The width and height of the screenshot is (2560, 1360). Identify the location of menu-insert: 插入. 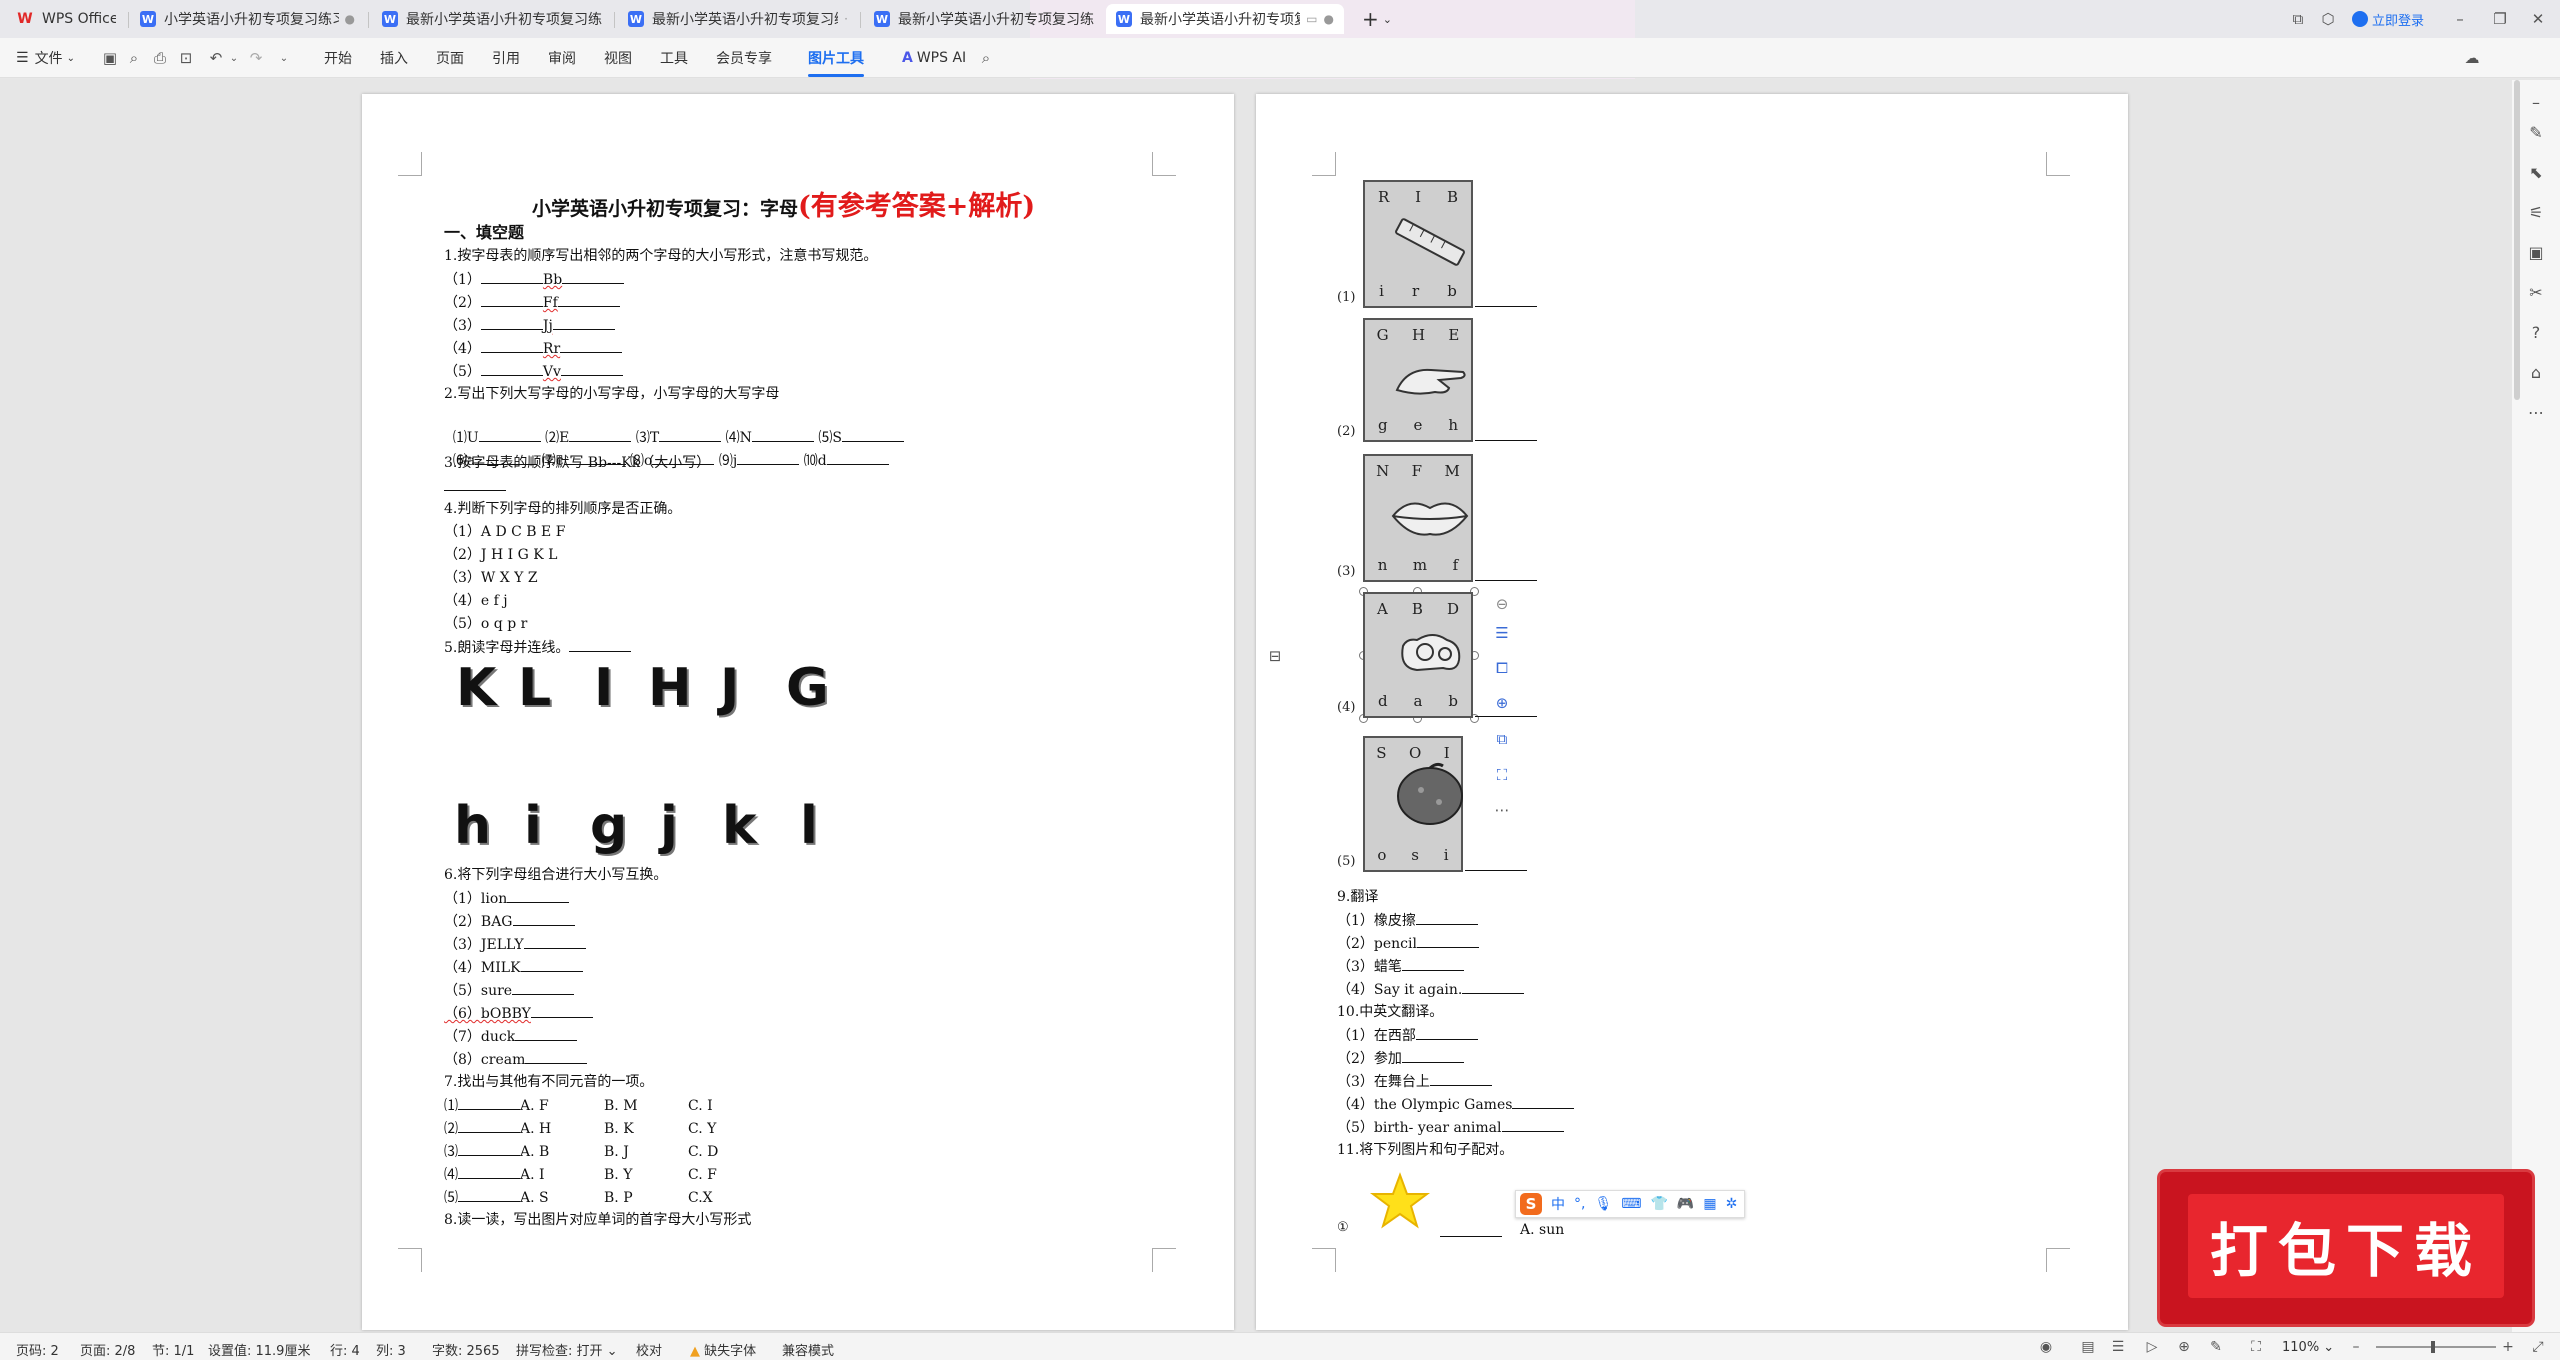
(394, 58).